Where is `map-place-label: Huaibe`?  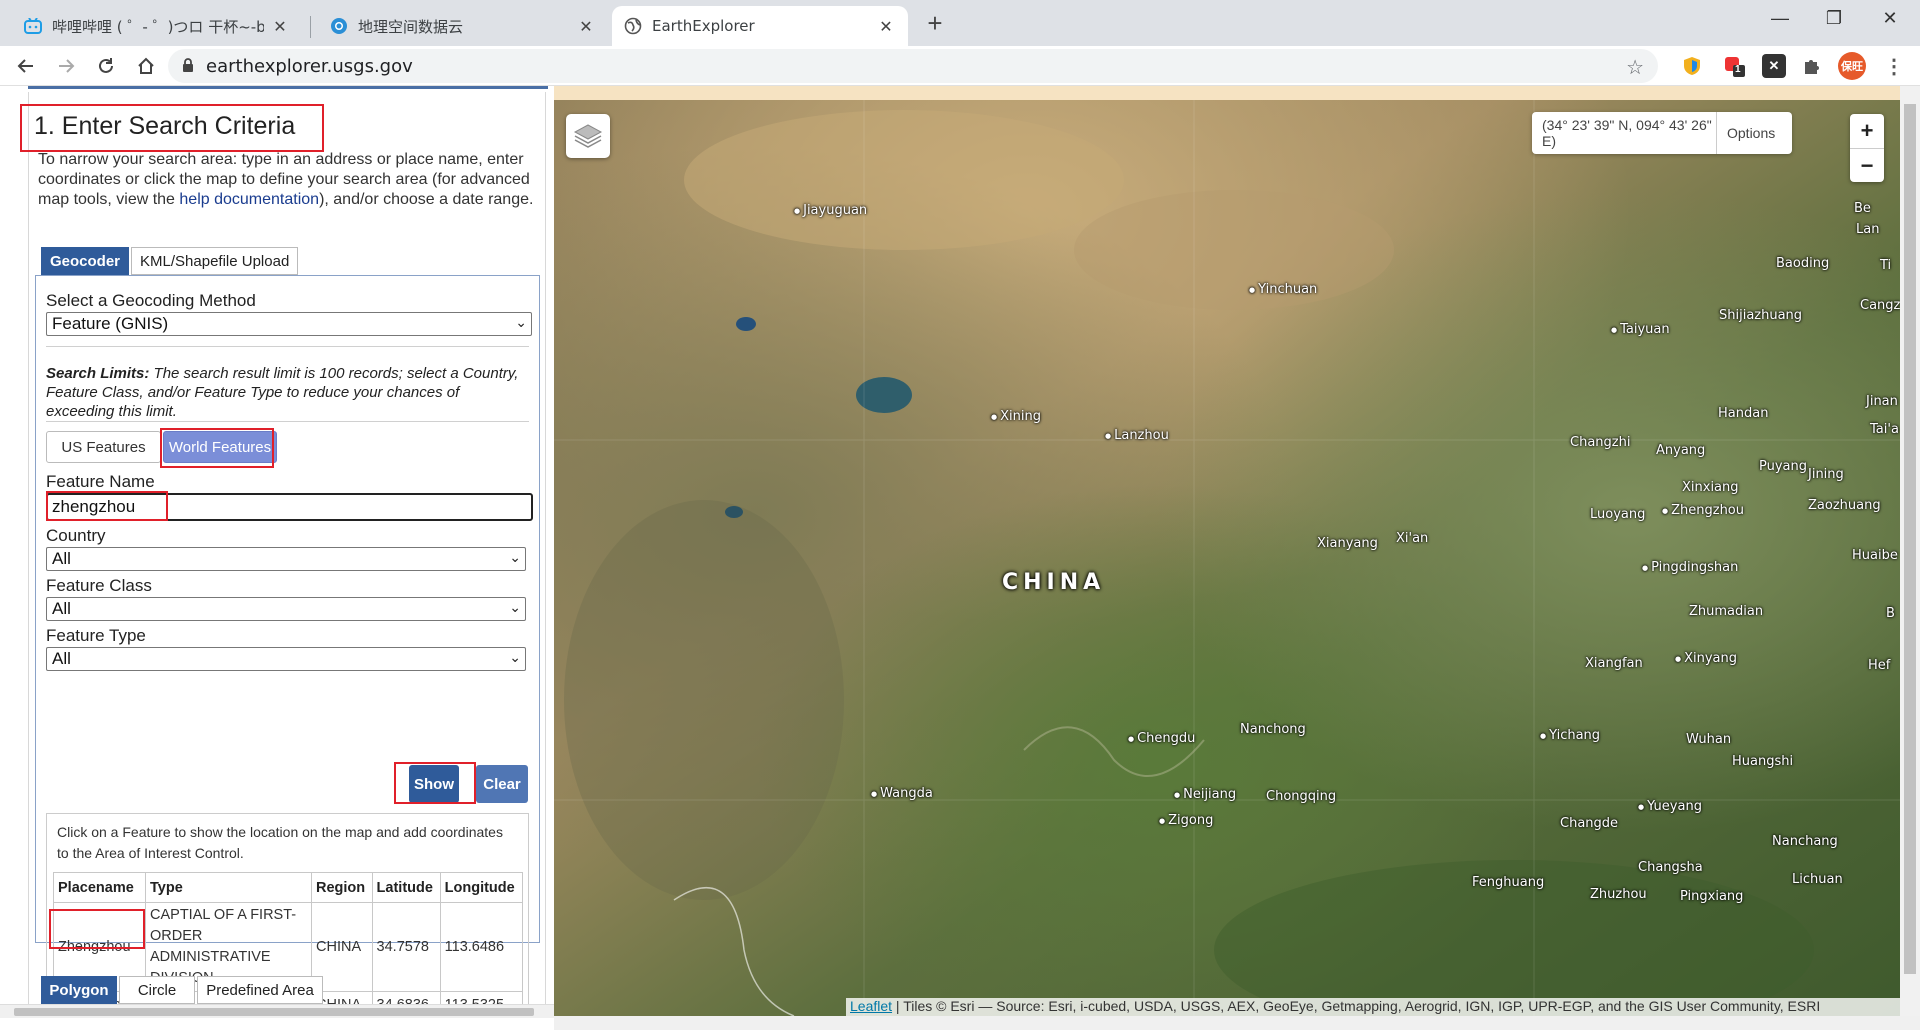 map-place-label: Huaibe is located at coordinates (1875, 555).